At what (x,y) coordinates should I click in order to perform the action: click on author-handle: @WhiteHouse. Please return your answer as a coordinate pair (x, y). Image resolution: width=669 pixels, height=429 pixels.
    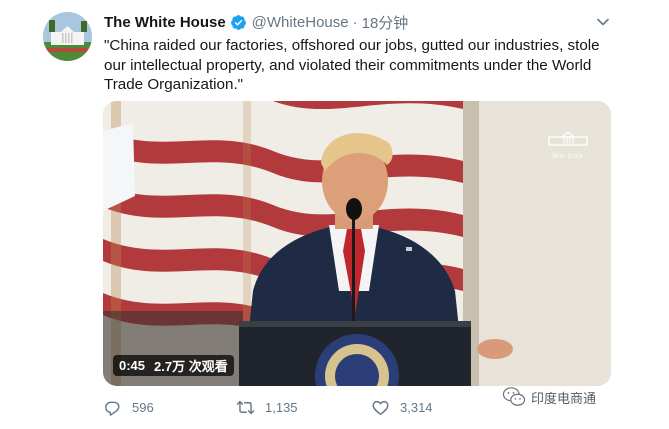
    Looking at the image, I should click on (300, 22).